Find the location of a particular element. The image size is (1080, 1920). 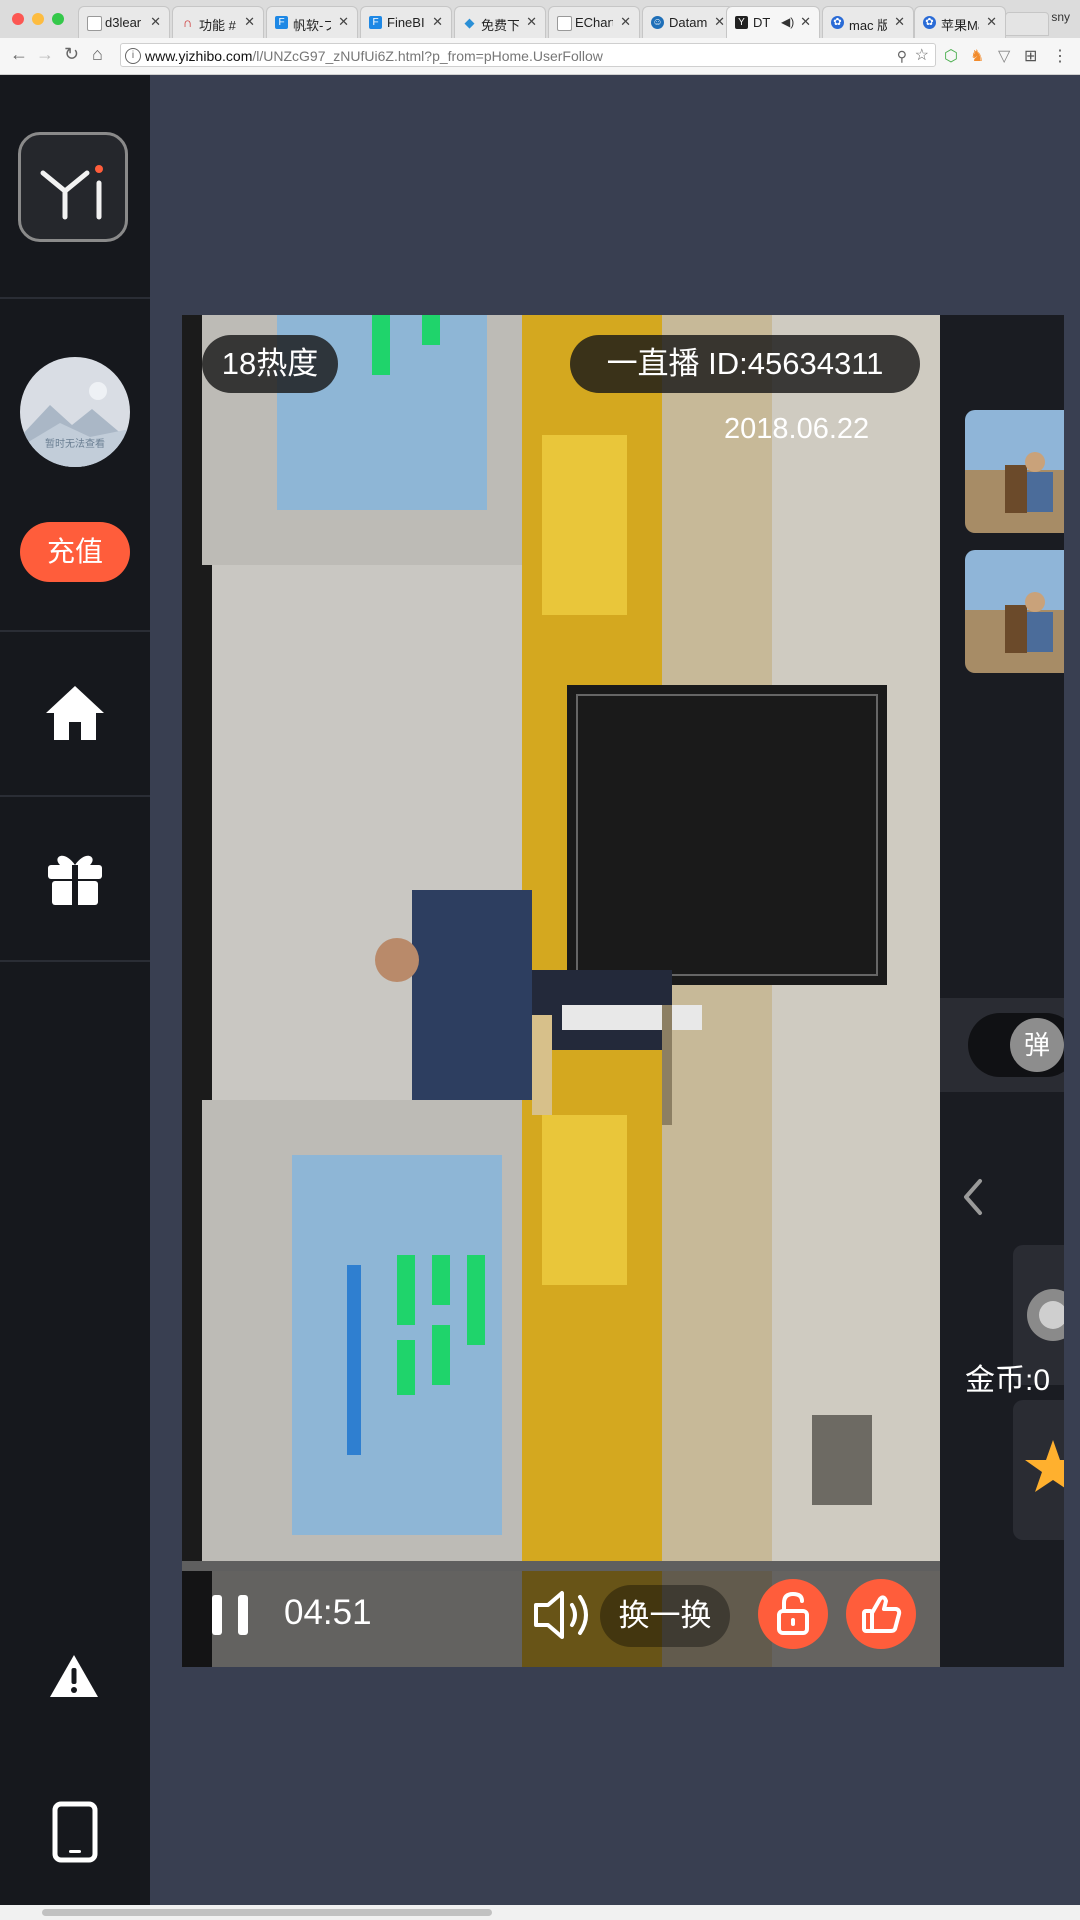

progress-bar is located at coordinates (561, 1566).